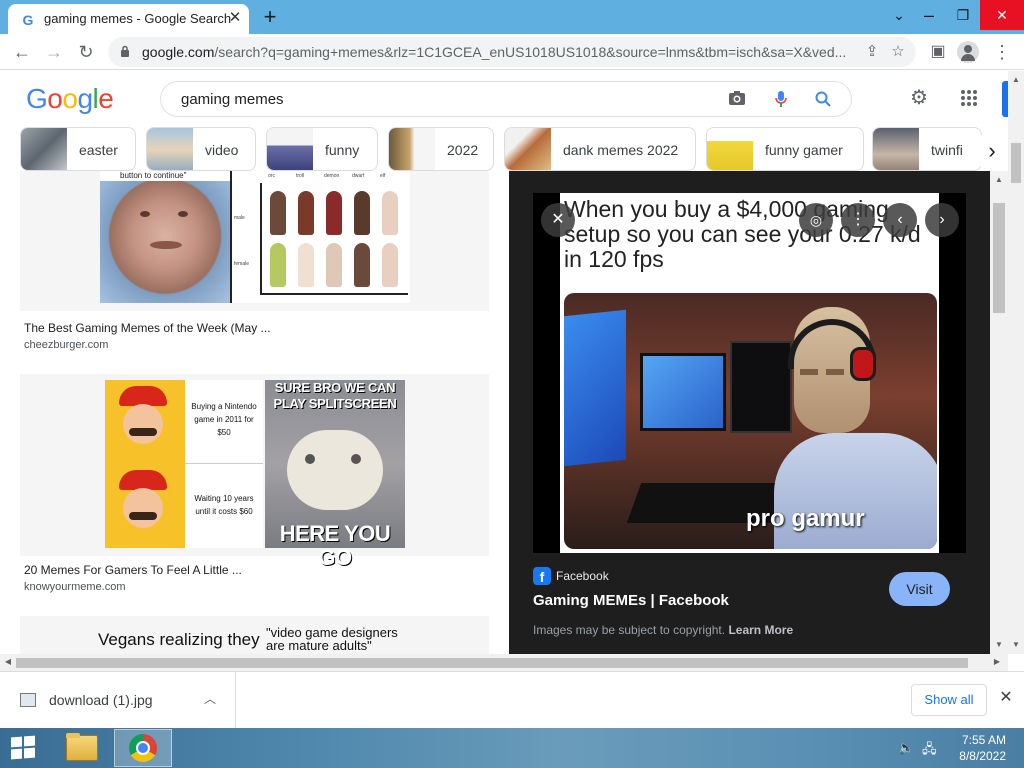 The image size is (1024, 768). Describe the element at coordinates (938, 52) in the screenshot. I see `side-panel-icon: ▣` at that location.